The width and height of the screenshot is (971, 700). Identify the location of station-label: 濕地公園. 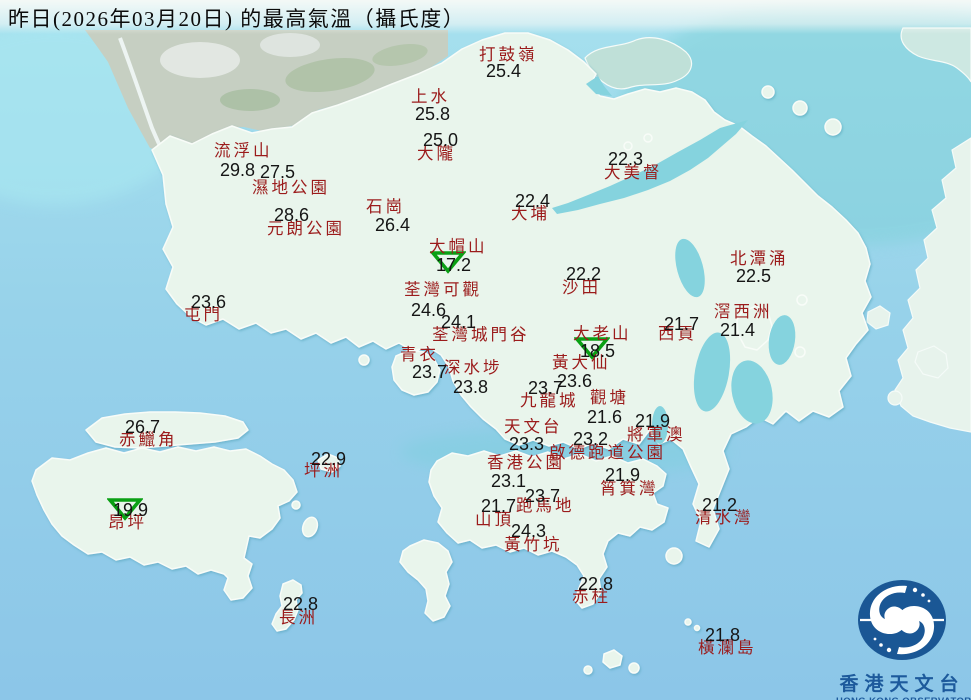
(291, 187).